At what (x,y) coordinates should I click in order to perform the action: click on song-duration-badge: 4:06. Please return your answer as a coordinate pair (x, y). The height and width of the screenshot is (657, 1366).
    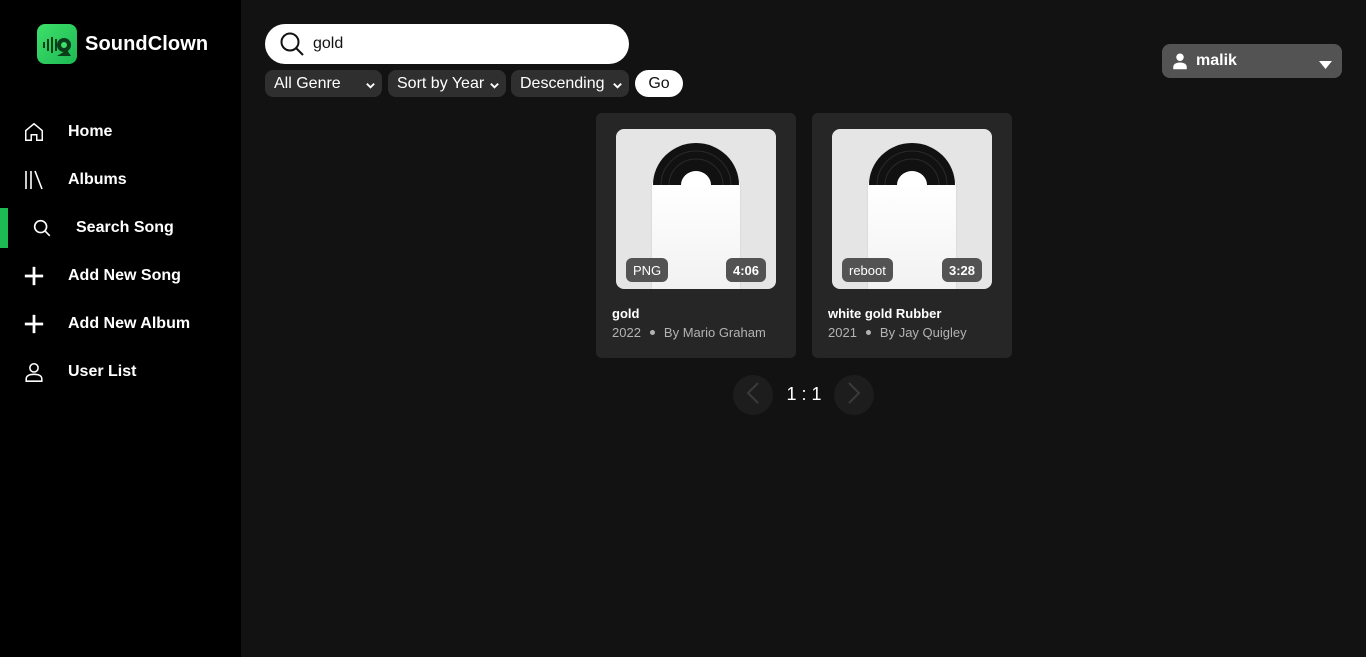
    Looking at the image, I should click on (745, 270).